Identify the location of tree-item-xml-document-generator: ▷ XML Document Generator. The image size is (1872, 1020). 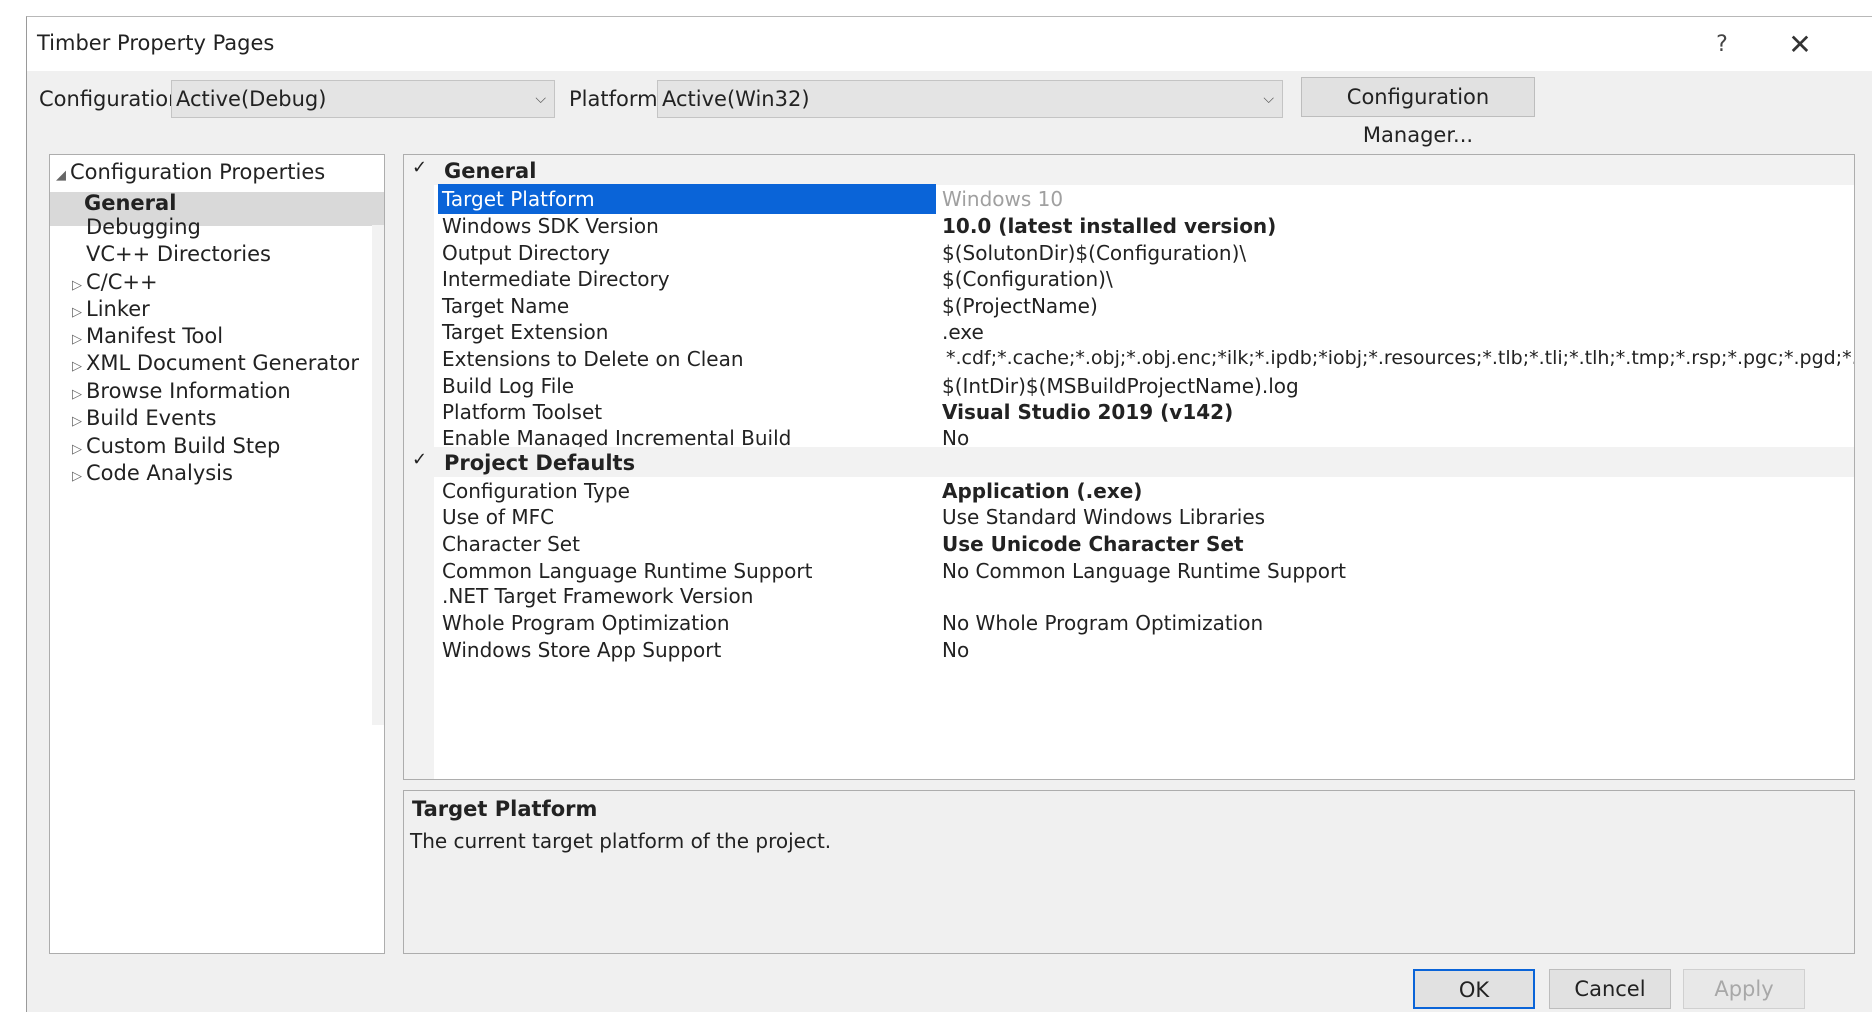
(215, 363).